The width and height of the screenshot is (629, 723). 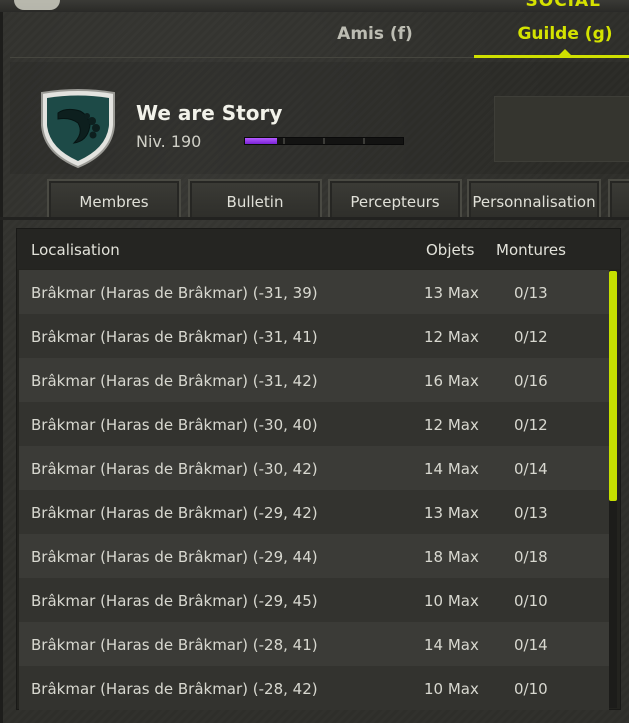 What do you see at coordinates (450, 250) in the screenshot?
I see `column-header-objects: Objets` at bounding box center [450, 250].